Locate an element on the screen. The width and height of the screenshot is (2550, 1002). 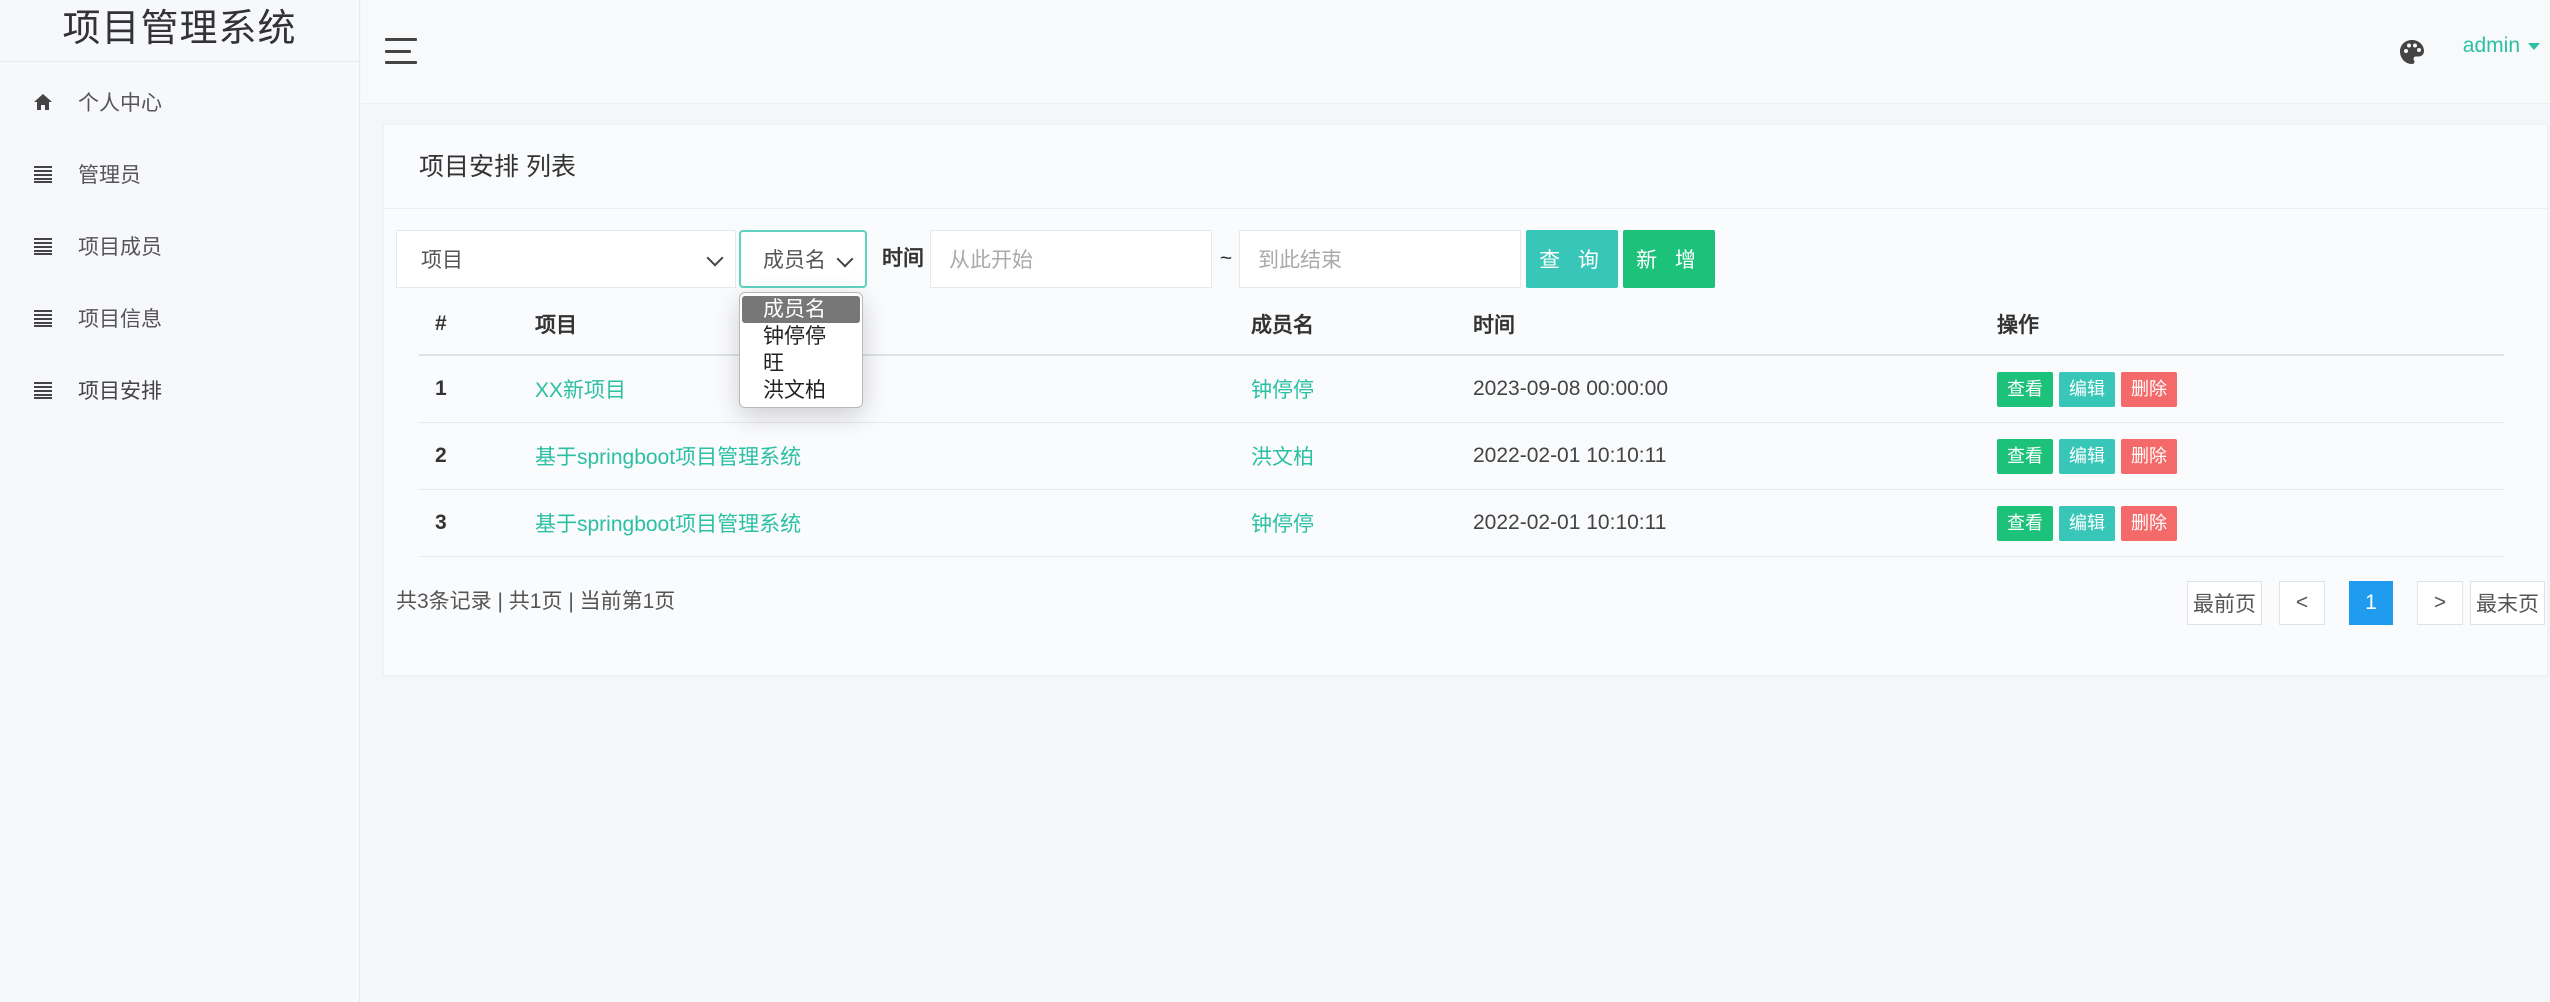
sidebar-item-label: 项目信息 is located at coordinates (120, 319).